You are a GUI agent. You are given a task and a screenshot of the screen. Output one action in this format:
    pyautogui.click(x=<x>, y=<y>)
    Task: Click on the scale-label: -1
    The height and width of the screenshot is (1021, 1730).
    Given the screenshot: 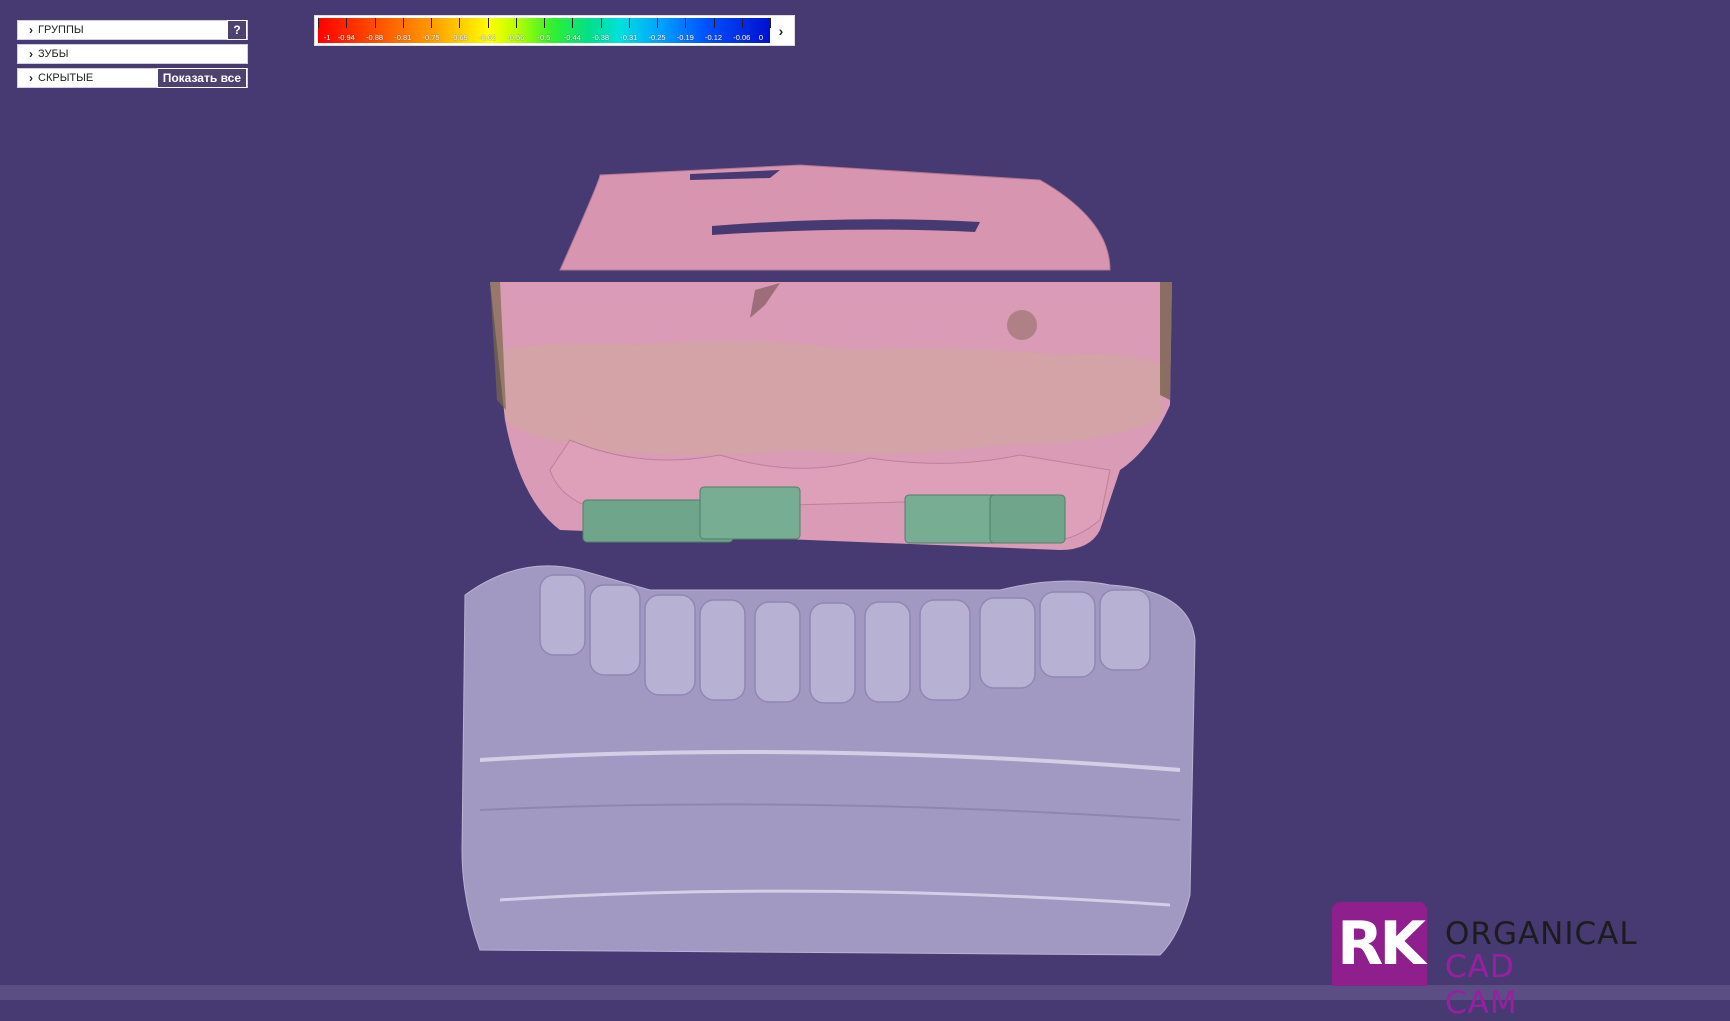 What is the action you would take?
    pyautogui.click(x=327, y=37)
    